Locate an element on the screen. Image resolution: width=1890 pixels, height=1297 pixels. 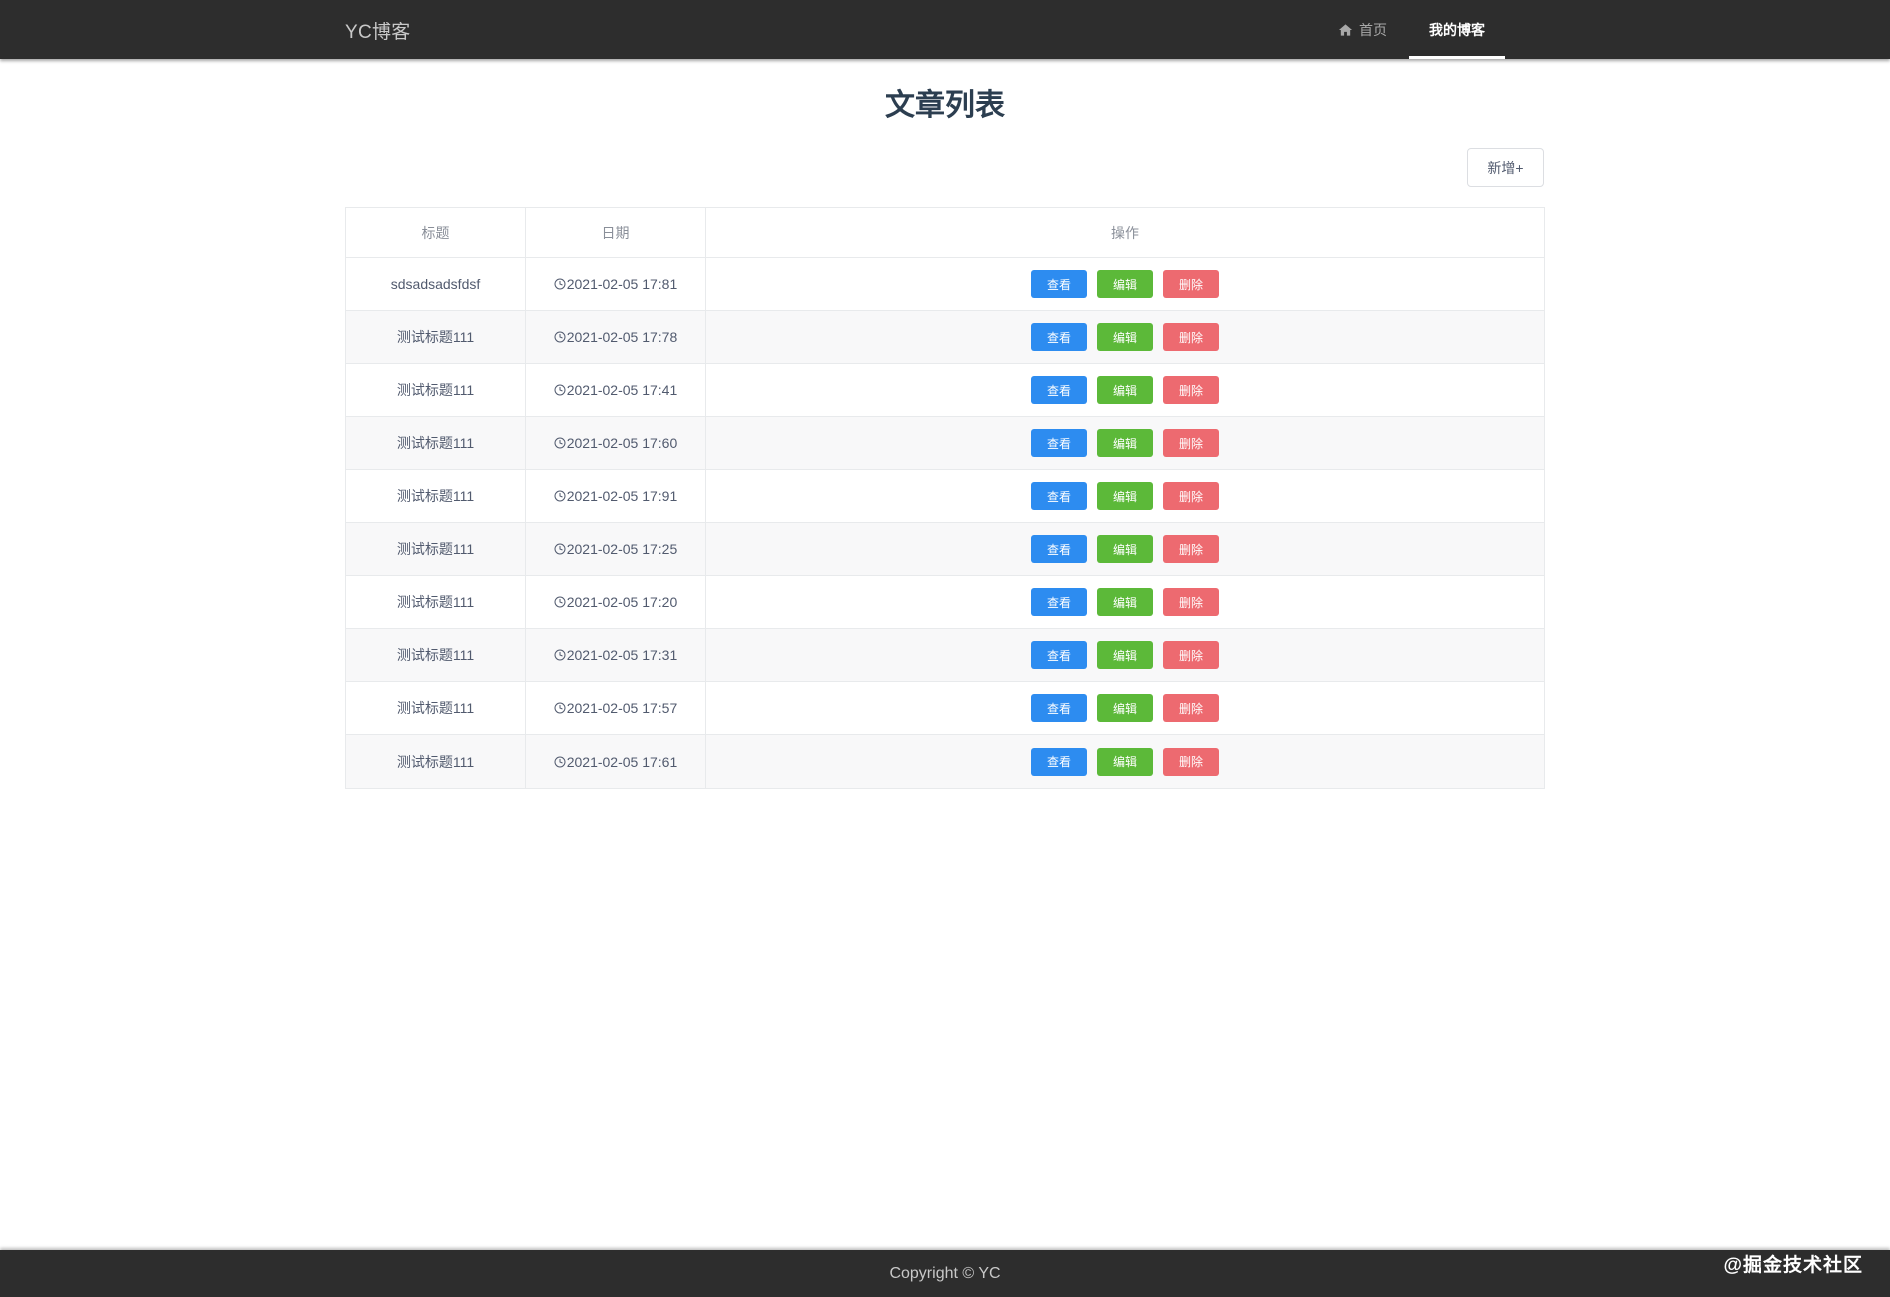
nav-home-label: 首页 is located at coordinates (1373, 29).